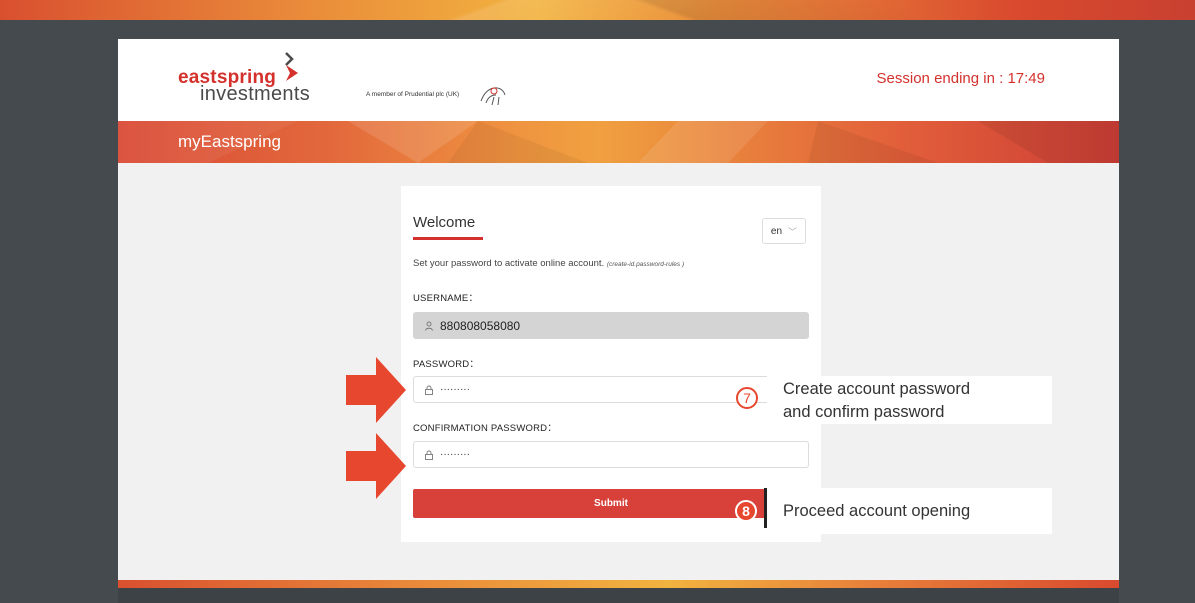  Describe the element at coordinates (229, 141) in the screenshot. I see `brand-name: myEastspring` at that location.